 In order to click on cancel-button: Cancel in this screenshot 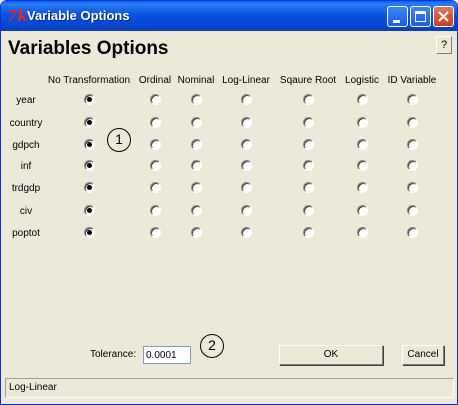, I will do `click(423, 355)`.